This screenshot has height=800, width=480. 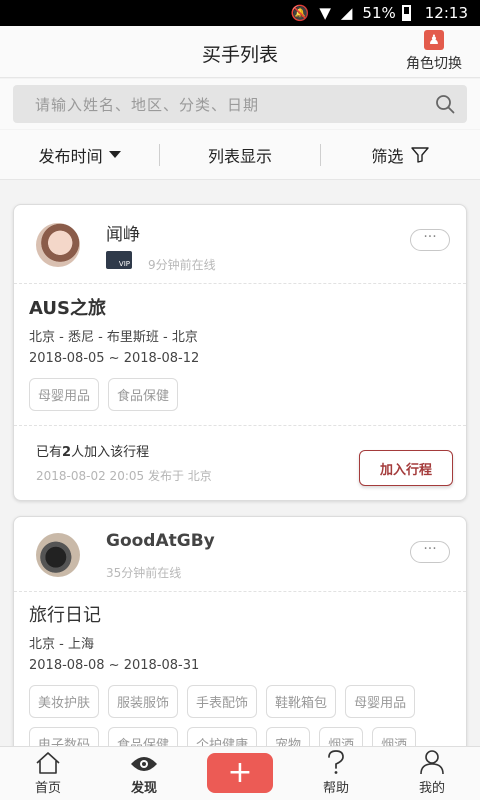 I want to click on plus-icon: +, so click(x=240, y=772).